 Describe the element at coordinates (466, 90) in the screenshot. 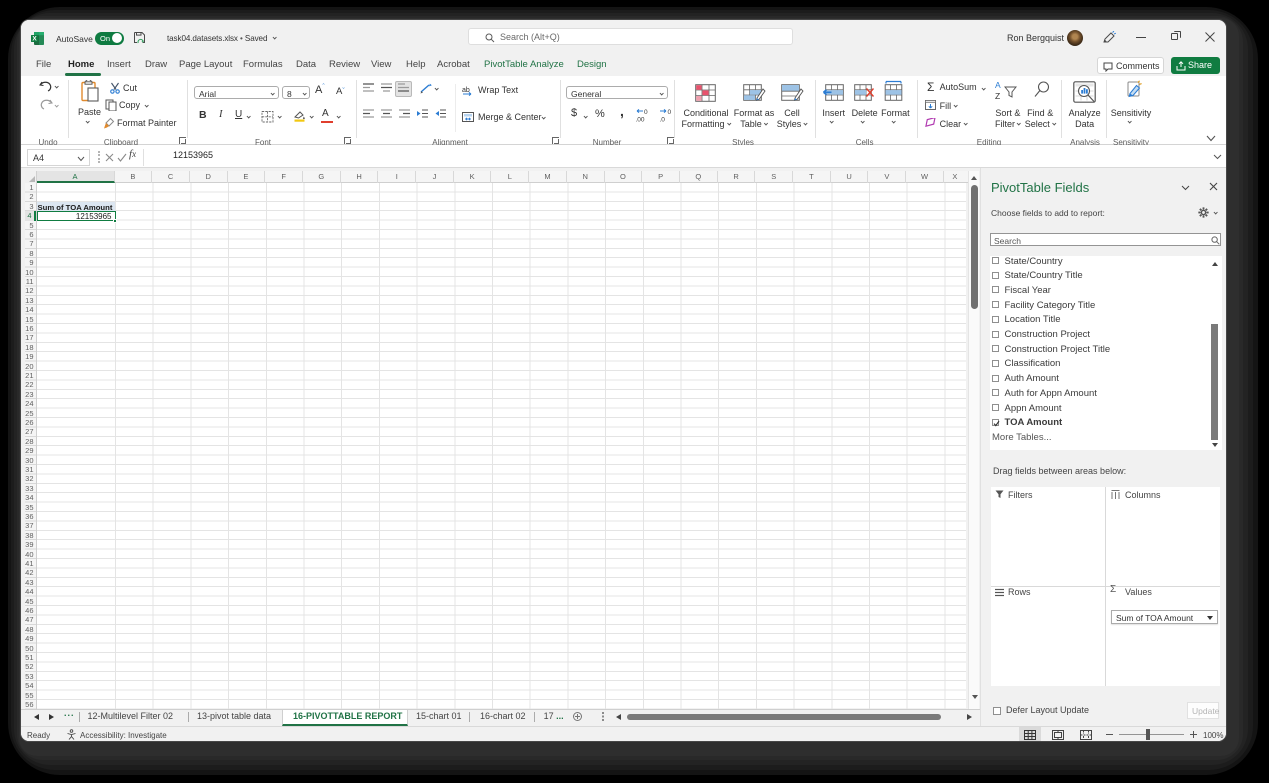

I see `svg-text: ab` at that location.